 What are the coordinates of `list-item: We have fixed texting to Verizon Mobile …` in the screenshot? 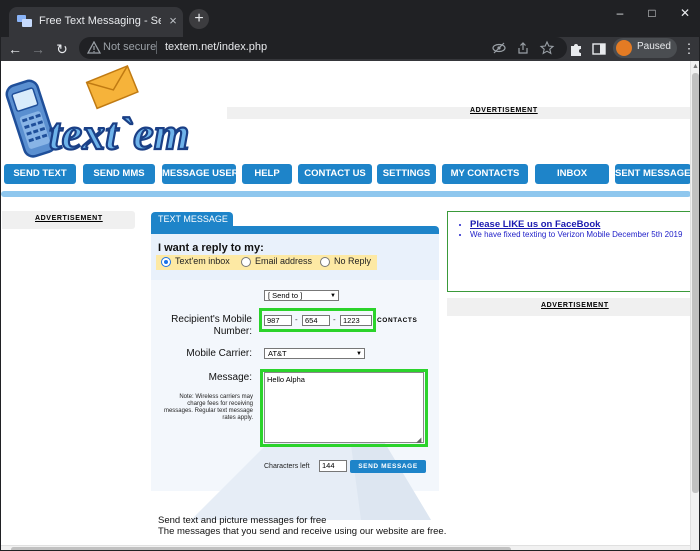 It's located at (577, 234).